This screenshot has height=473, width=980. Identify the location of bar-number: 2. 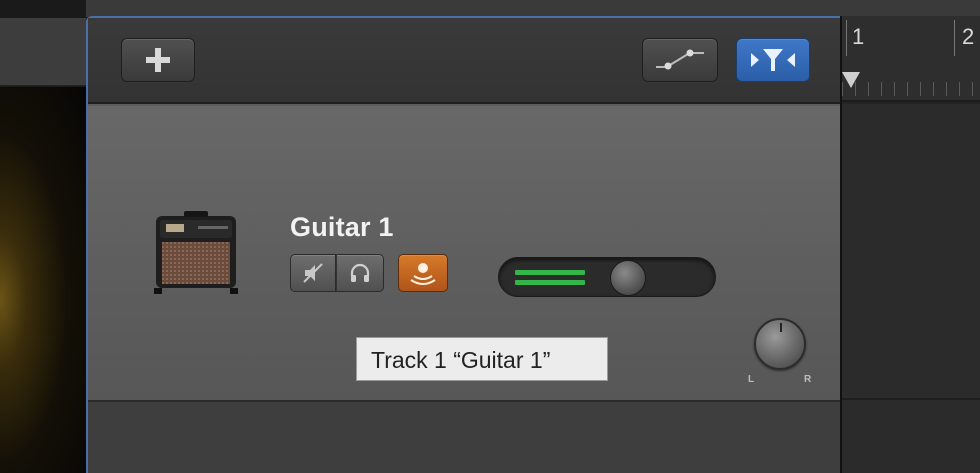
(968, 36).